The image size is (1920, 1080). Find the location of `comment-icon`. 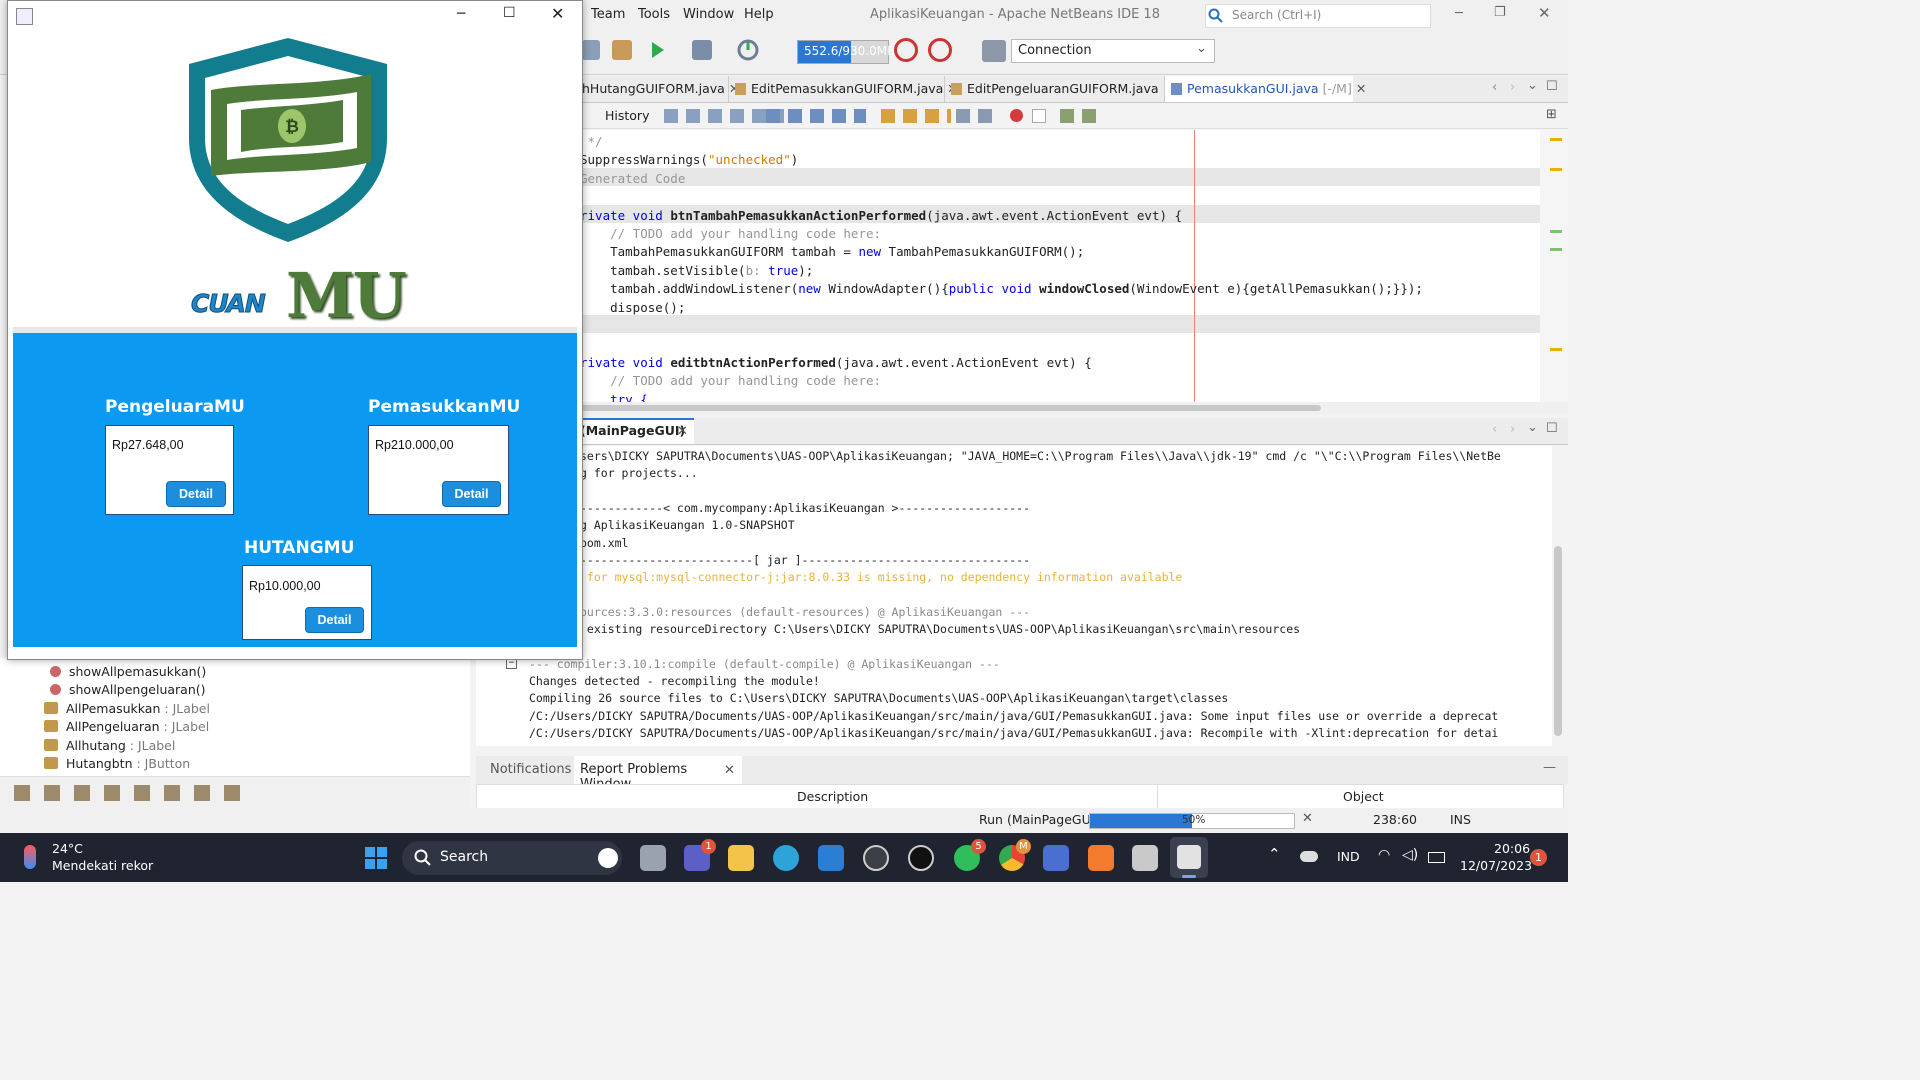

comment-icon is located at coordinates (1078, 116).